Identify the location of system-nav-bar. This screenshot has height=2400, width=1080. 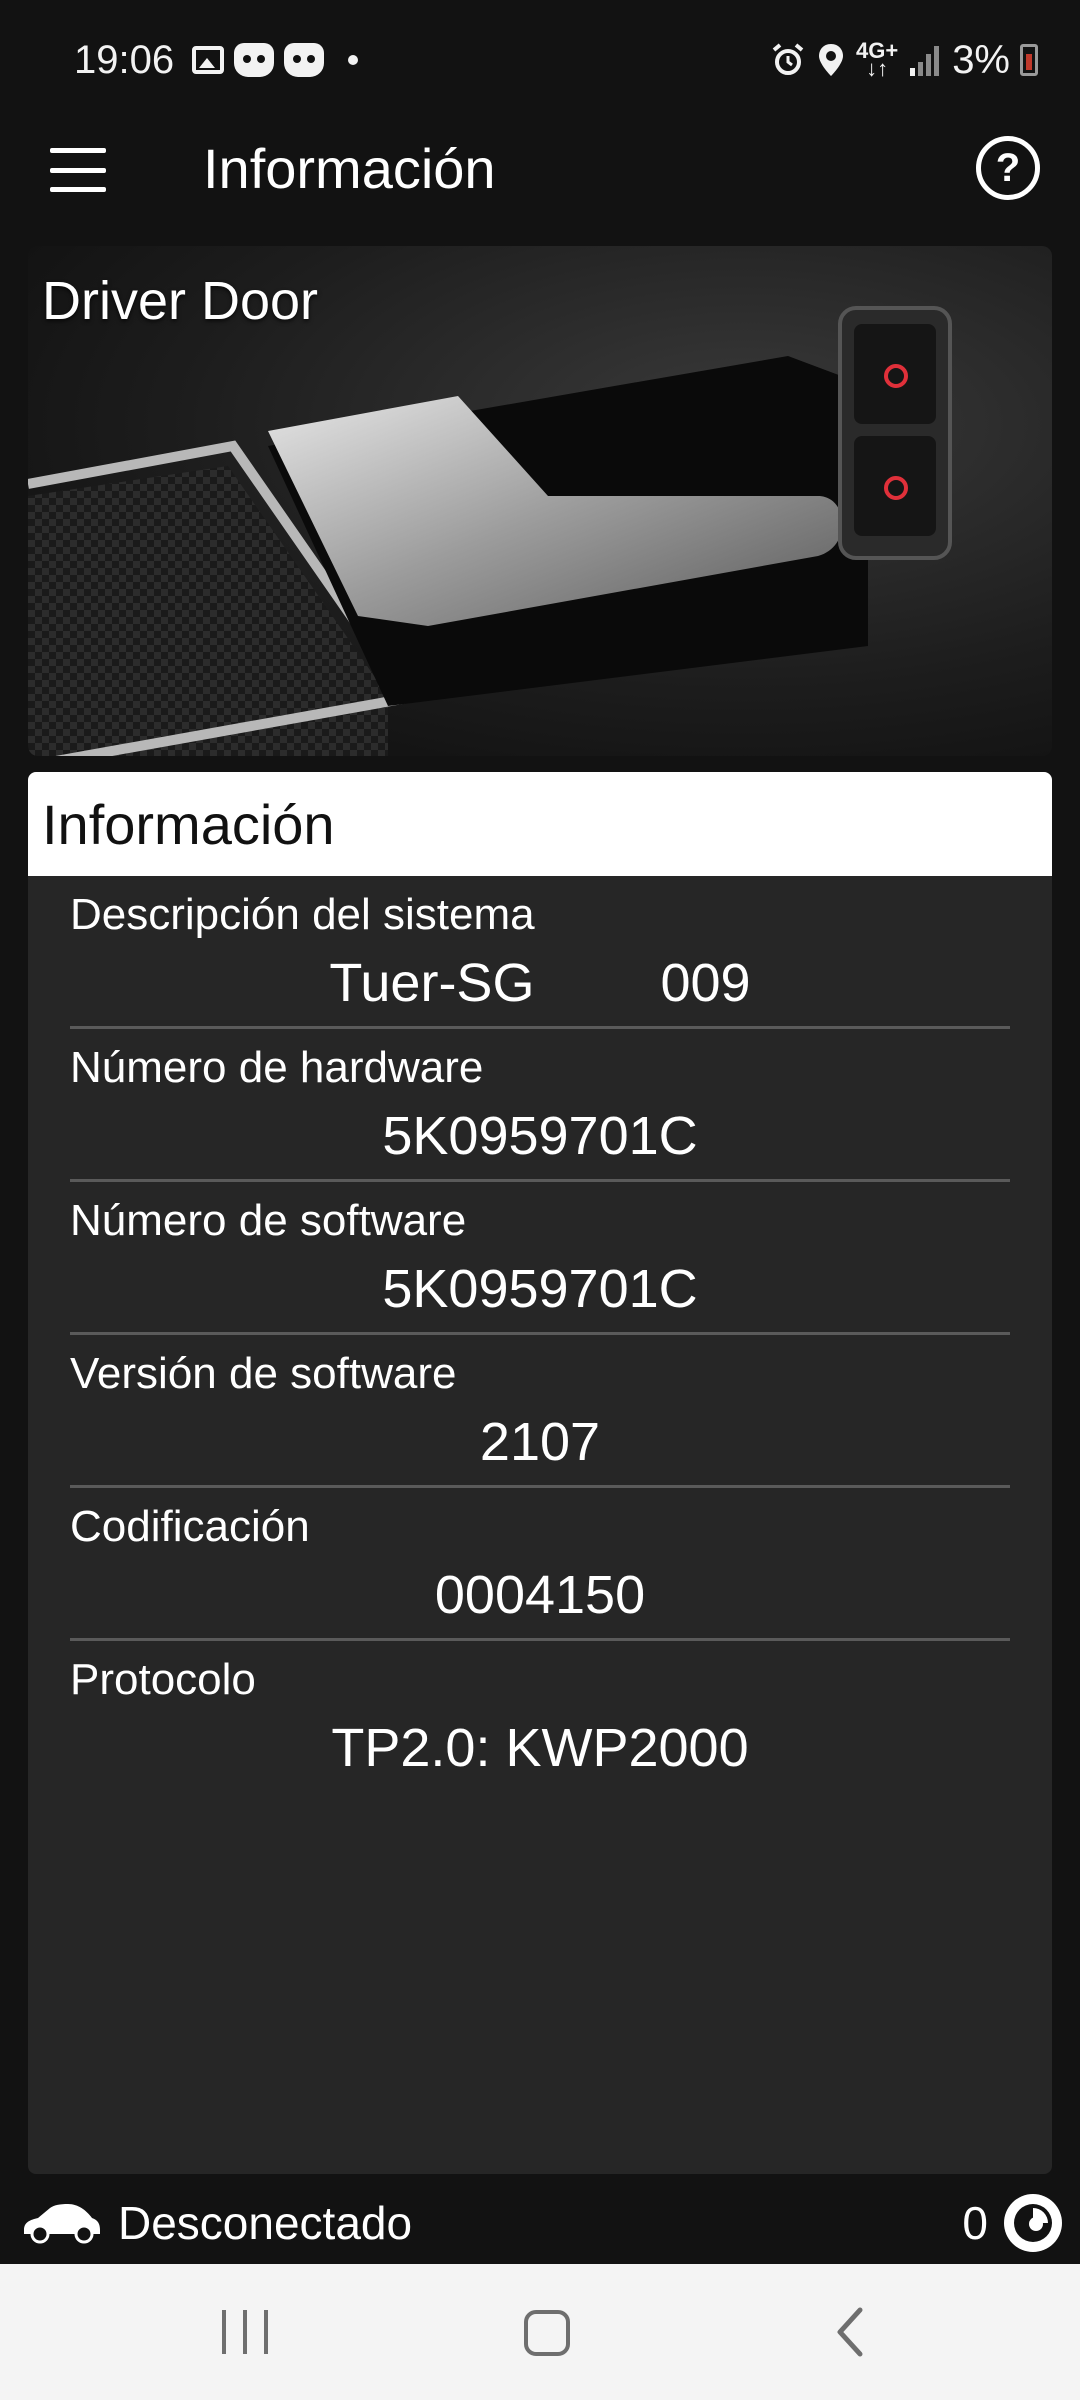
(540, 2332).